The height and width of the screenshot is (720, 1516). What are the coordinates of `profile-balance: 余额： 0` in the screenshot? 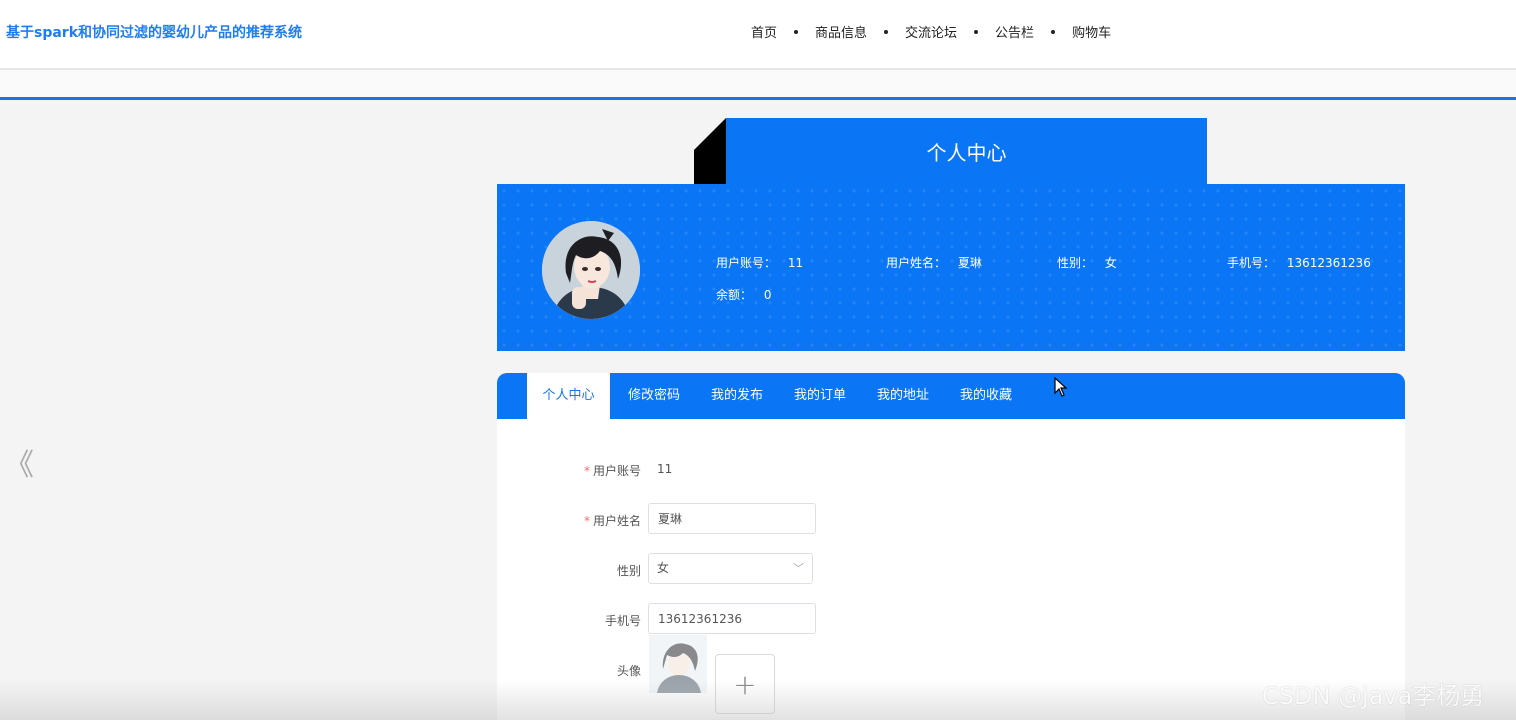 It's located at (743, 294).